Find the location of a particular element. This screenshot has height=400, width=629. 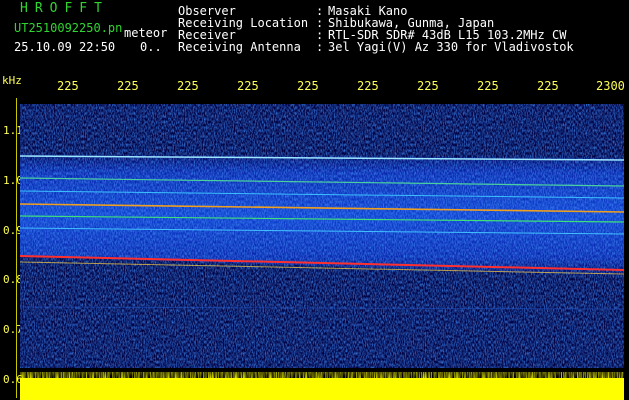

observation-datetime: 25.10.09 22:50 is located at coordinates (65, 47).